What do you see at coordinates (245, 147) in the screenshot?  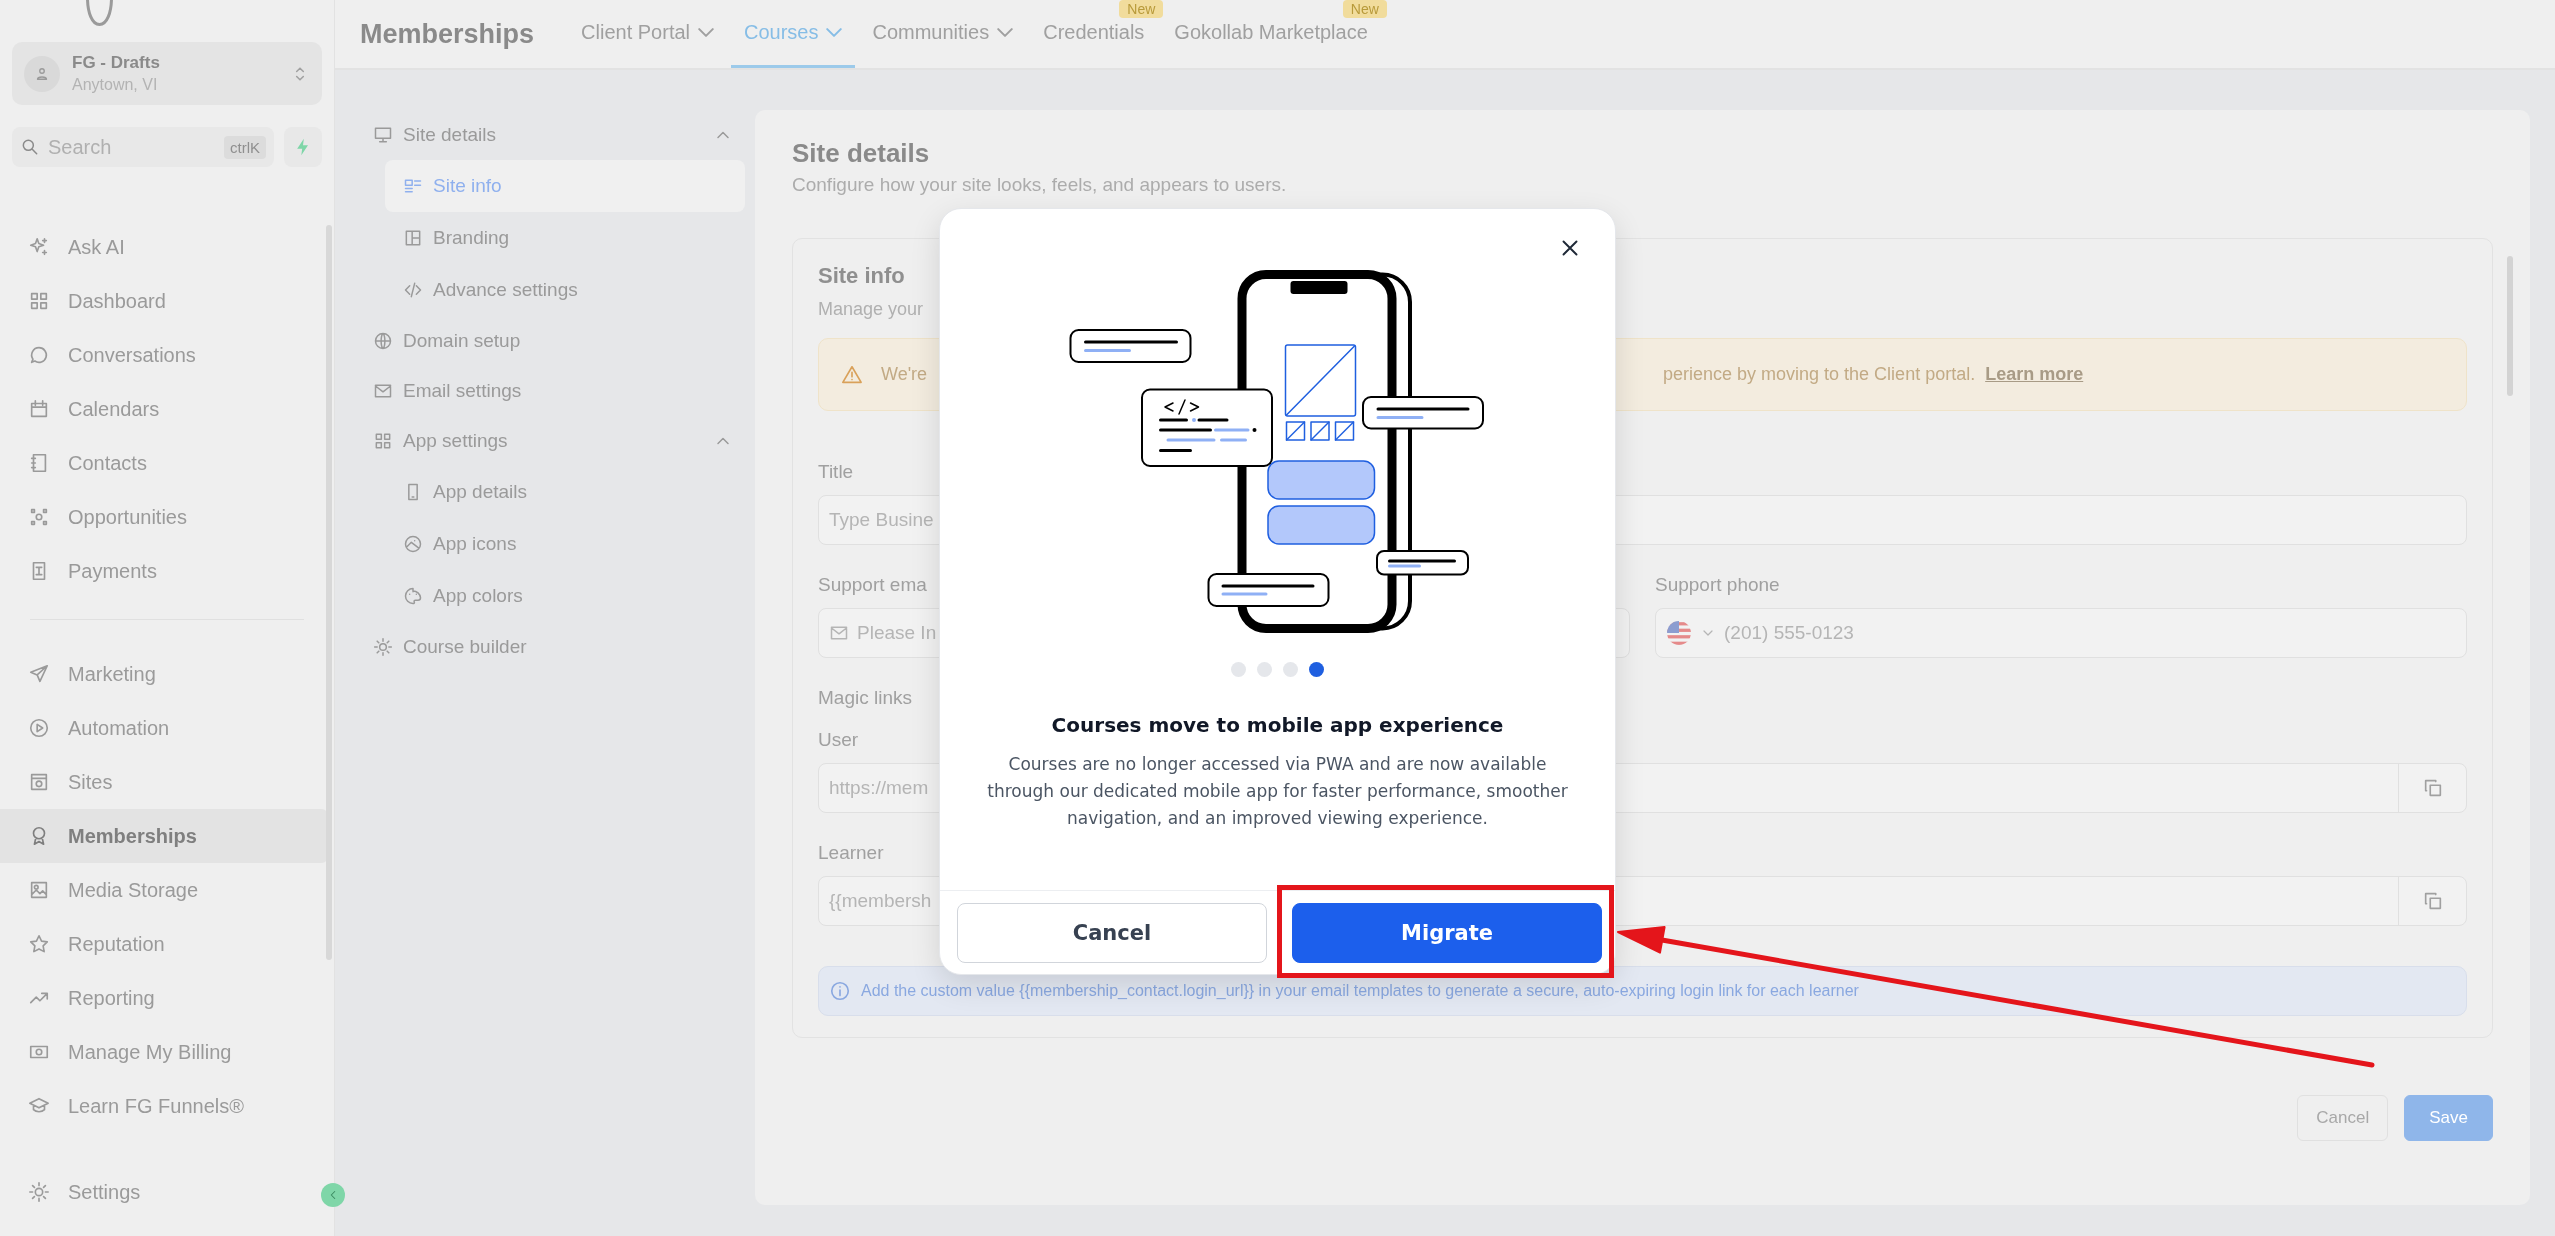 I see `shortcut-hint: ctrlK` at bounding box center [245, 147].